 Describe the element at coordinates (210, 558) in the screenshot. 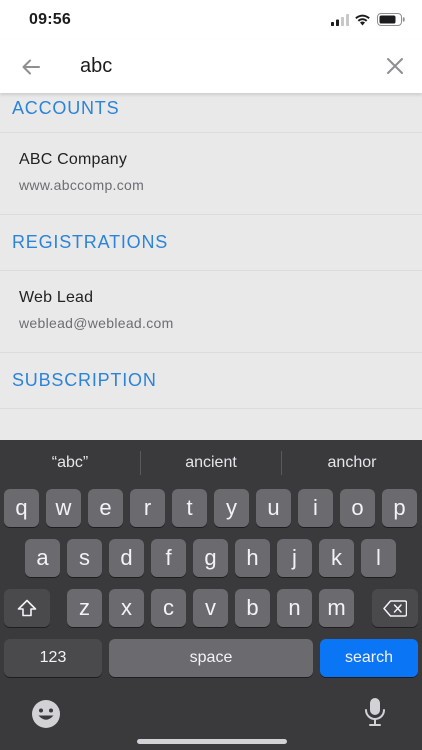

I see `key-g: g` at that location.